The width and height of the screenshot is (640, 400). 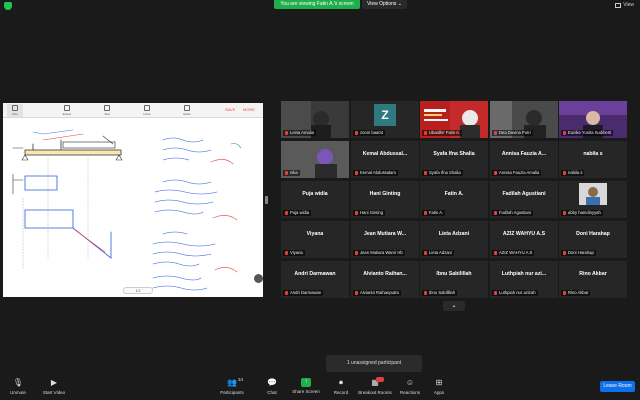 I want to click on participant-name: Hani Ginting, so click(x=369, y=213).